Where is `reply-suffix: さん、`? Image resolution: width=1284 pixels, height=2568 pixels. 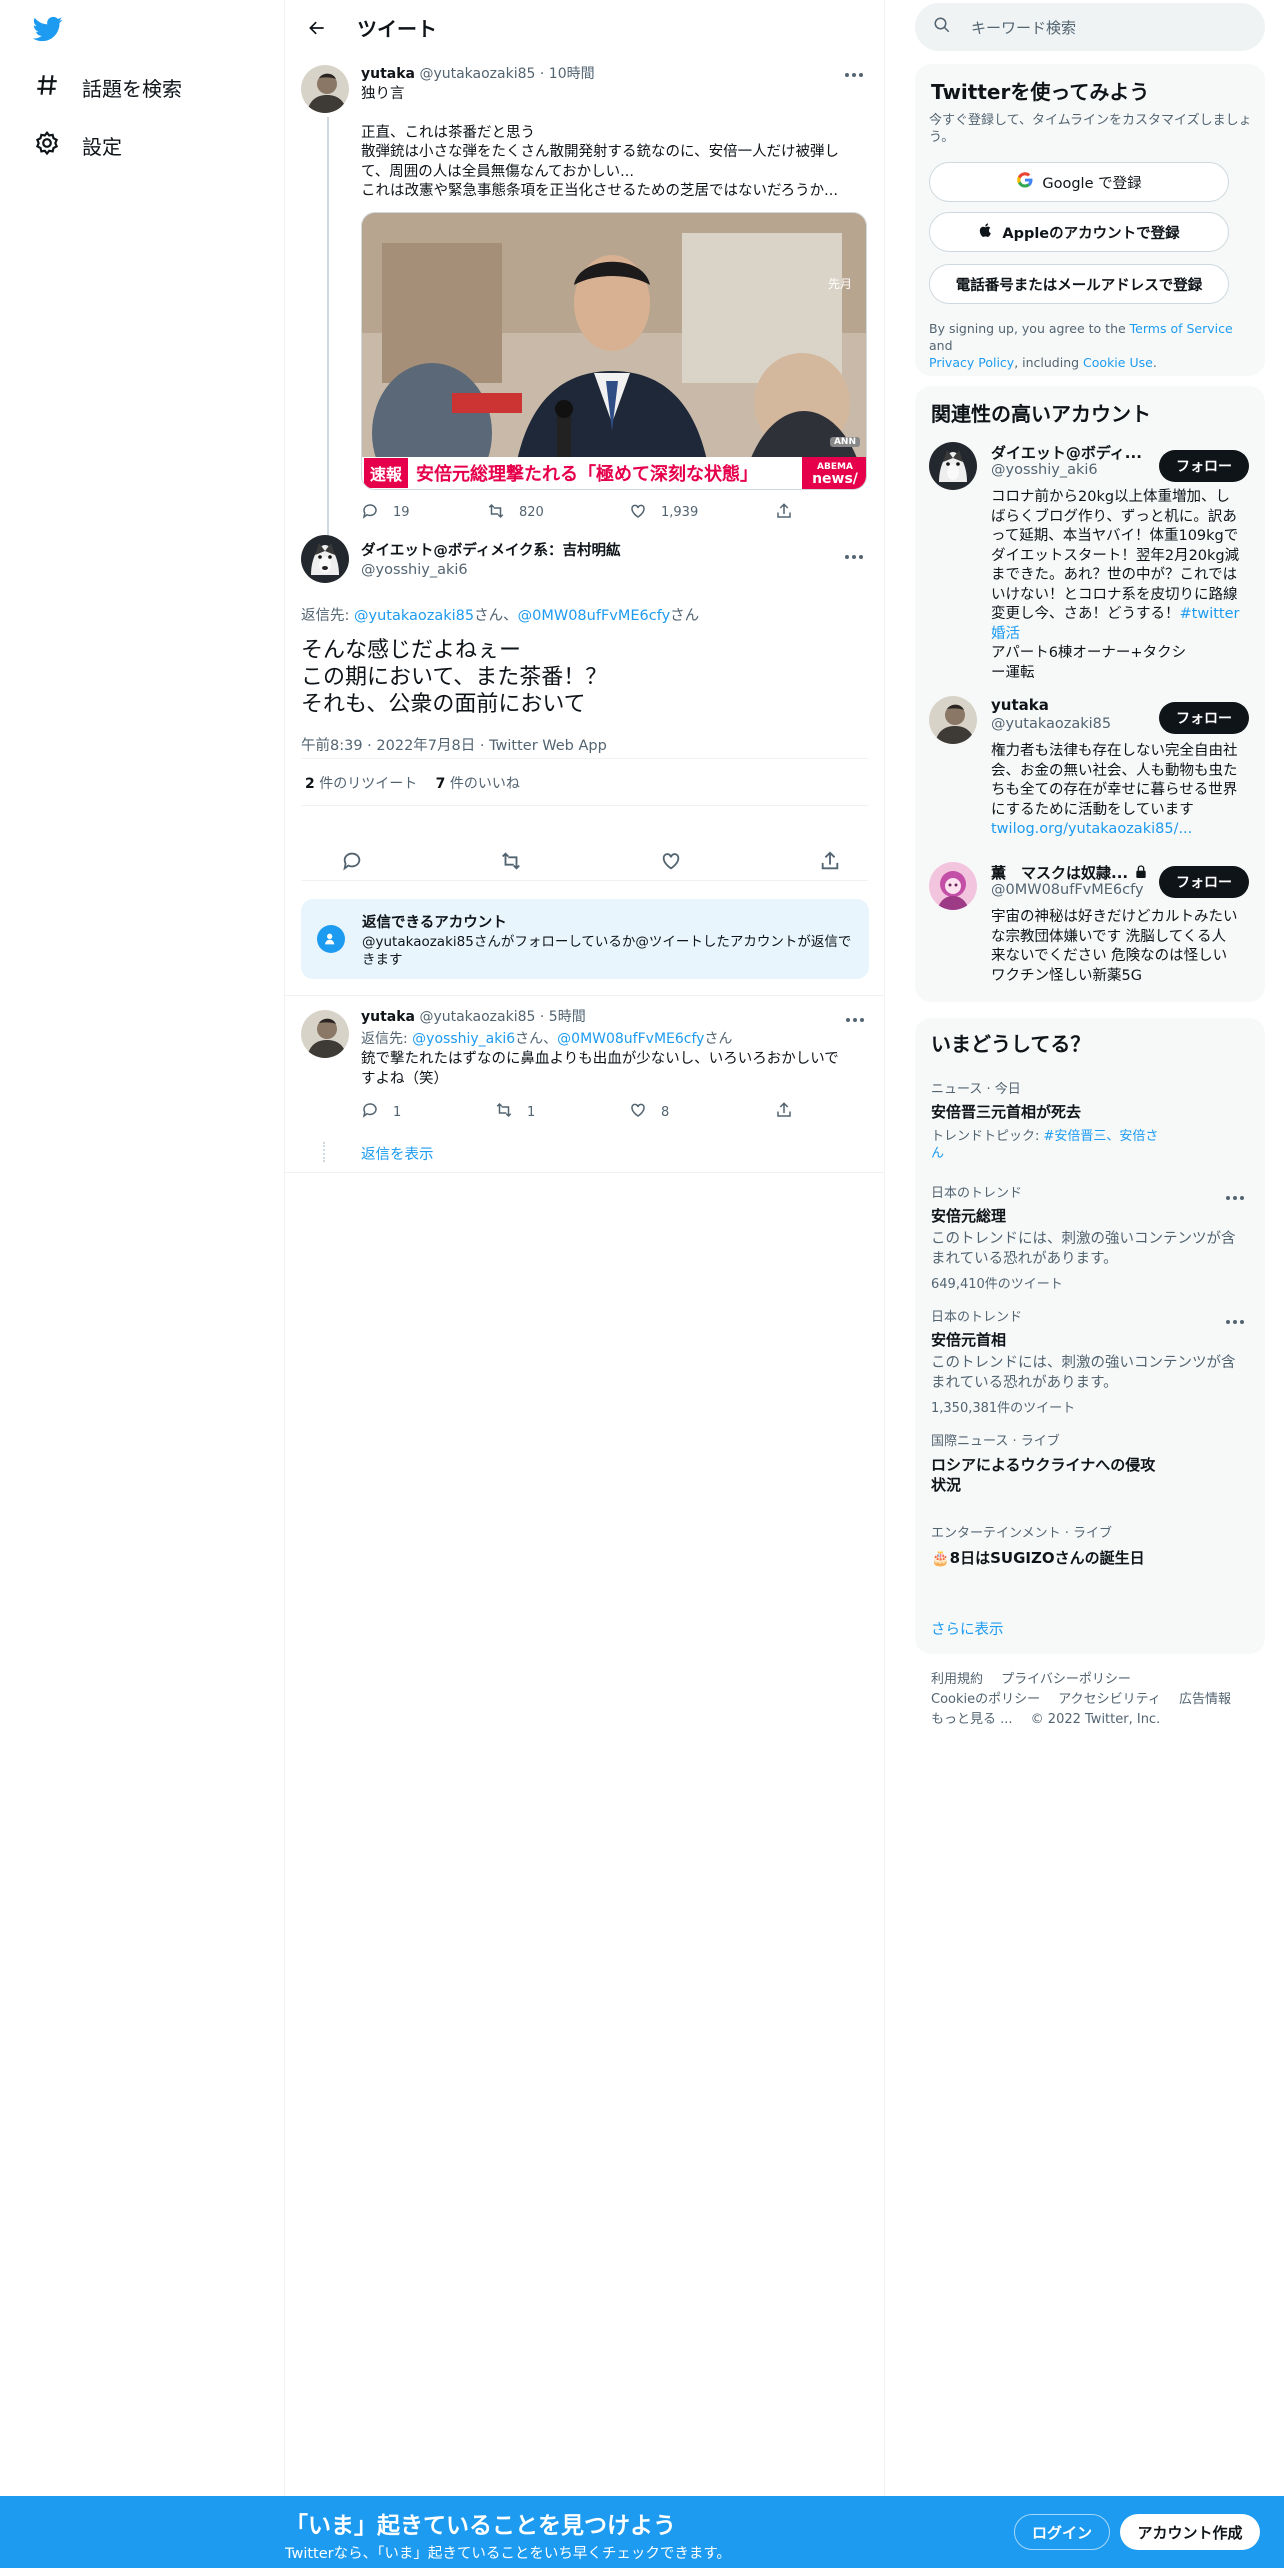 reply-suffix: さん、 is located at coordinates (536, 1039).